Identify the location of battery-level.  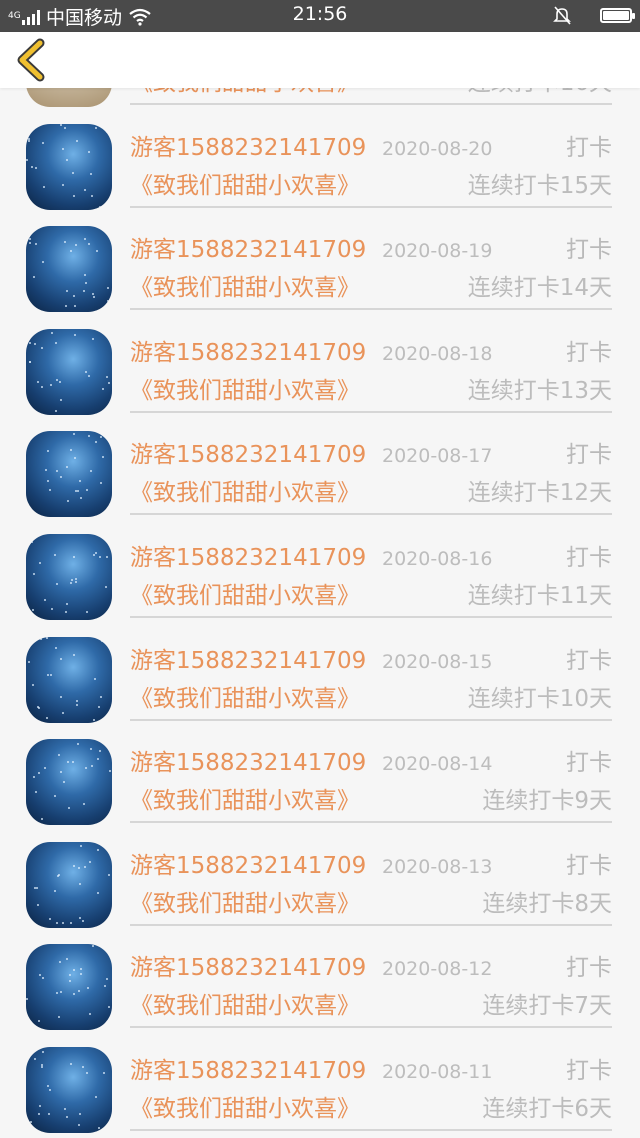
(616, 15).